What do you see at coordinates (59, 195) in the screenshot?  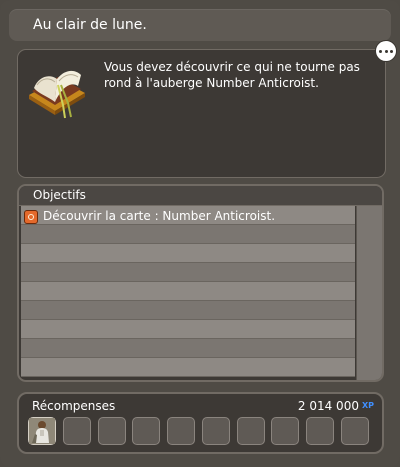 I see `objectives-header-label: Objectifs` at bounding box center [59, 195].